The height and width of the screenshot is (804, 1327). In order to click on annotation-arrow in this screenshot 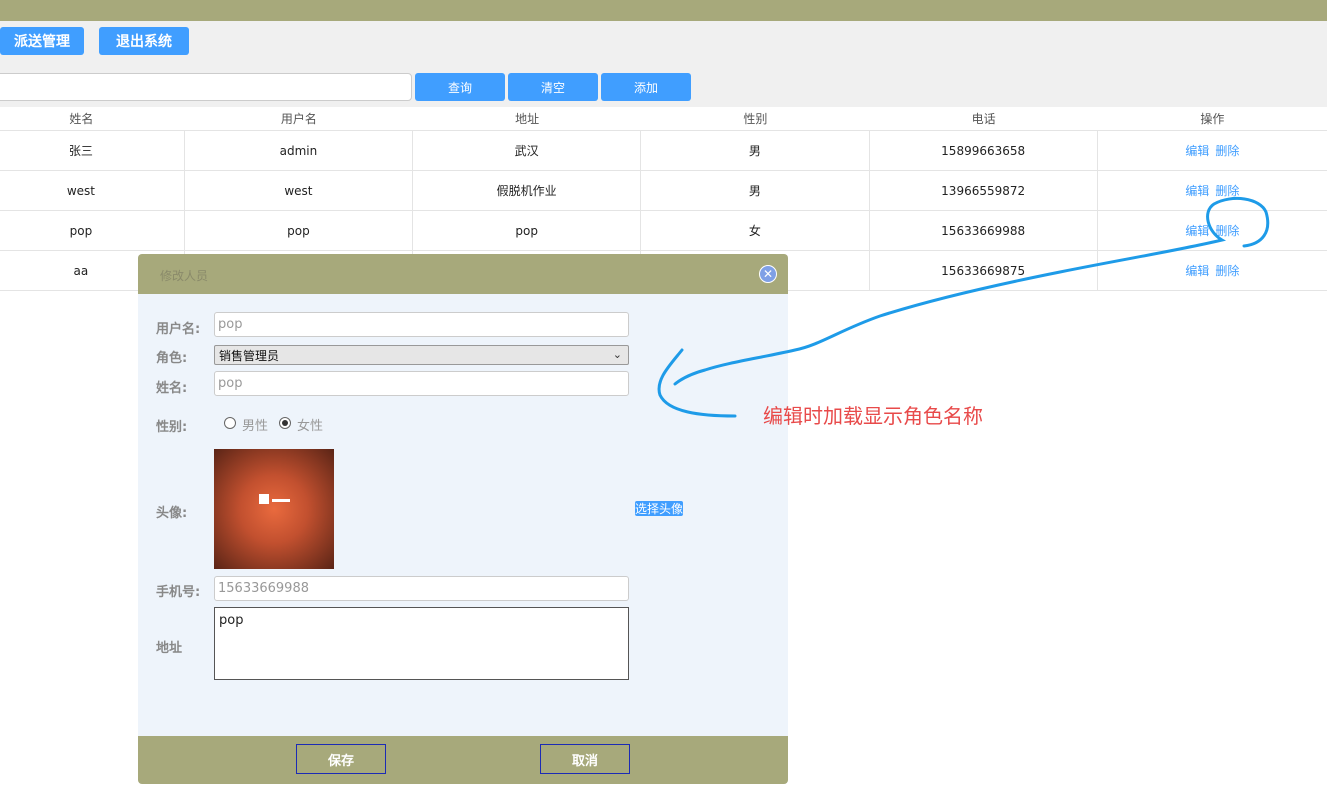, I will do `click(963, 307)`.